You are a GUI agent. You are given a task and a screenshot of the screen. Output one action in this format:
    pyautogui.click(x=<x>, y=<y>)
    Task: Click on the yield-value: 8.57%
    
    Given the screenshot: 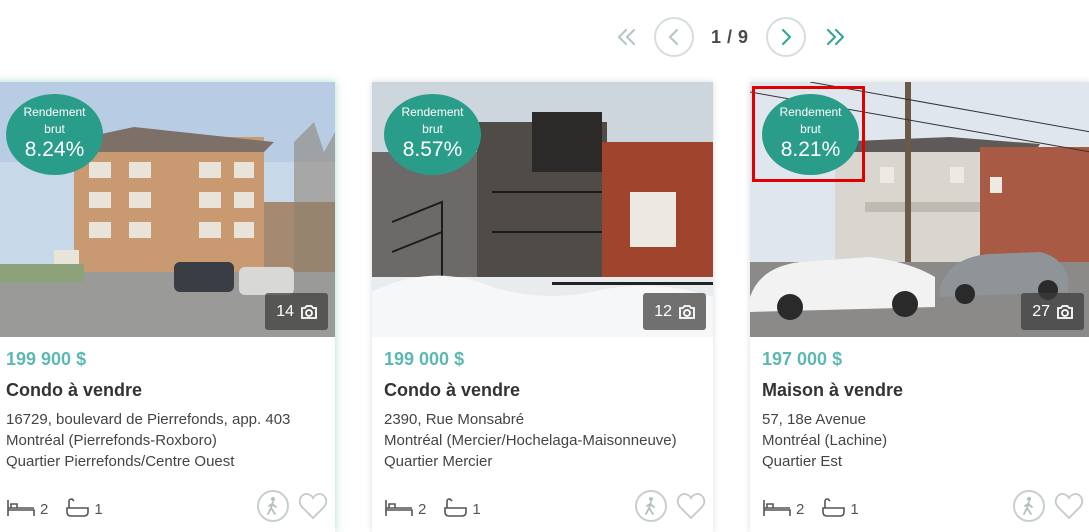 What is the action you would take?
    pyautogui.click(x=432, y=149)
    